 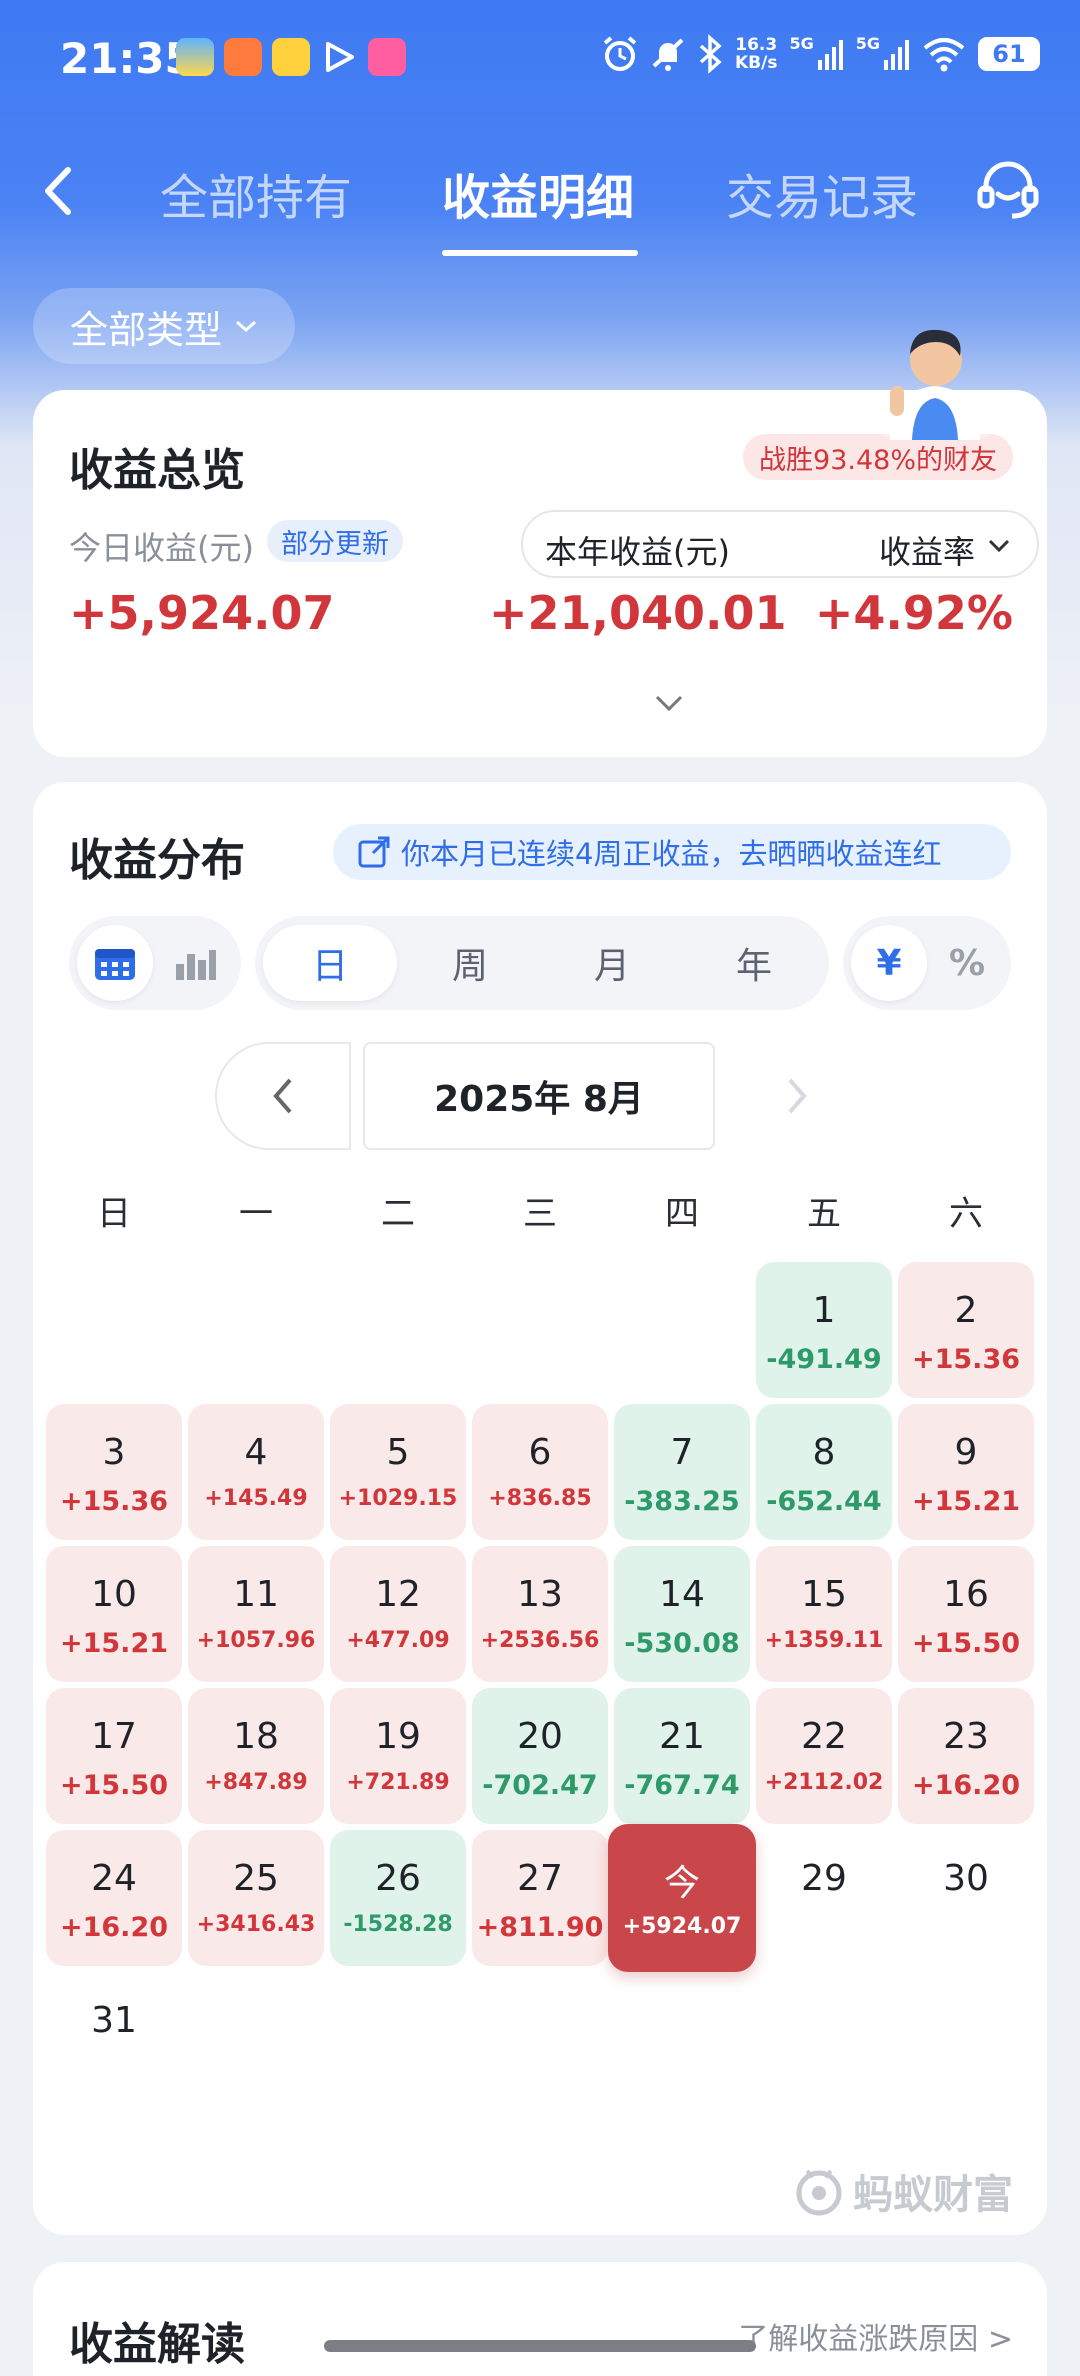 What do you see at coordinates (682, 1898) in the screenshot?
I see `calendar-day-today: 今 +5924.07` at bounding box center [682, 1898].